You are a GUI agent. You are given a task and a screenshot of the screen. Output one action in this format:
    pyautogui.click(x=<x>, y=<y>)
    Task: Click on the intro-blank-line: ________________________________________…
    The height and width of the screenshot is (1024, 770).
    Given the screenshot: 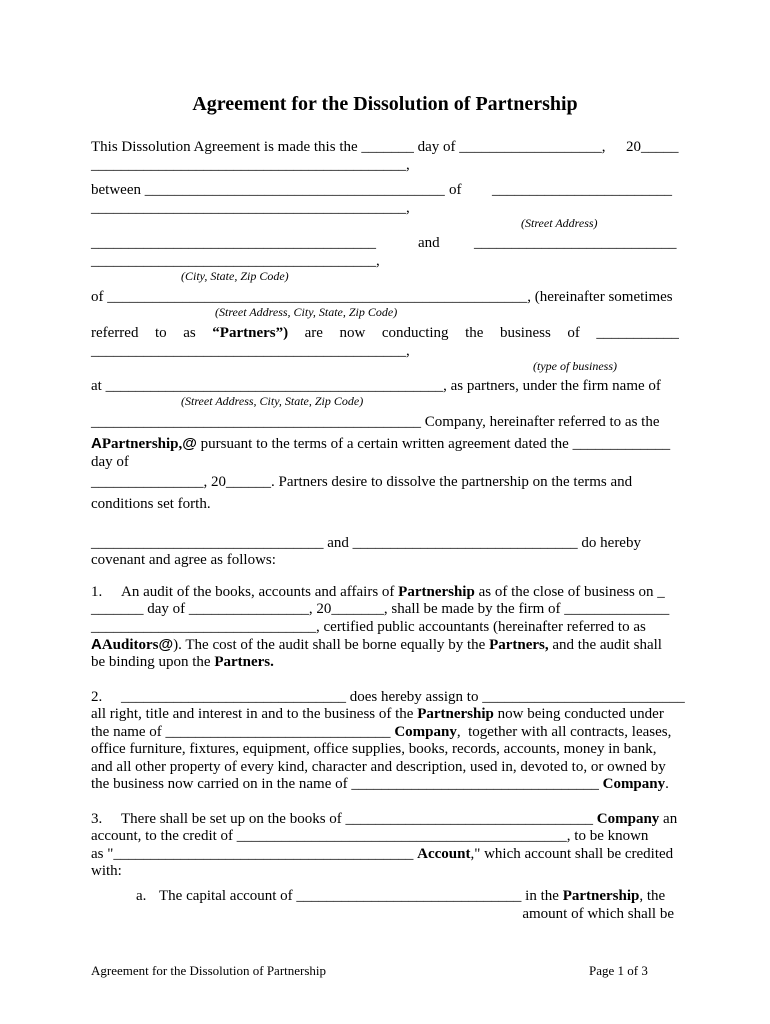 What is the action you would take?
    pyautogui.click(x=250, y=165)
    